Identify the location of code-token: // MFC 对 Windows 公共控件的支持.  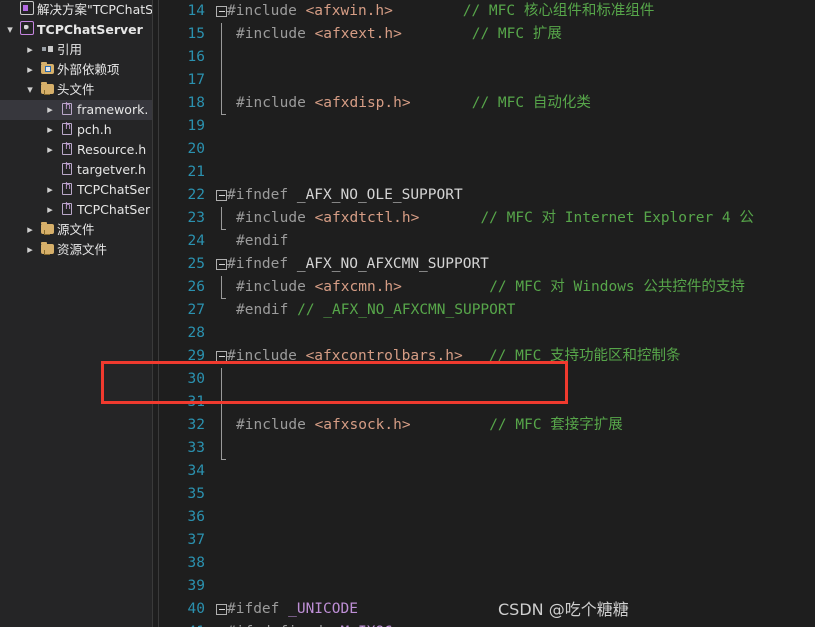
(617, 287).